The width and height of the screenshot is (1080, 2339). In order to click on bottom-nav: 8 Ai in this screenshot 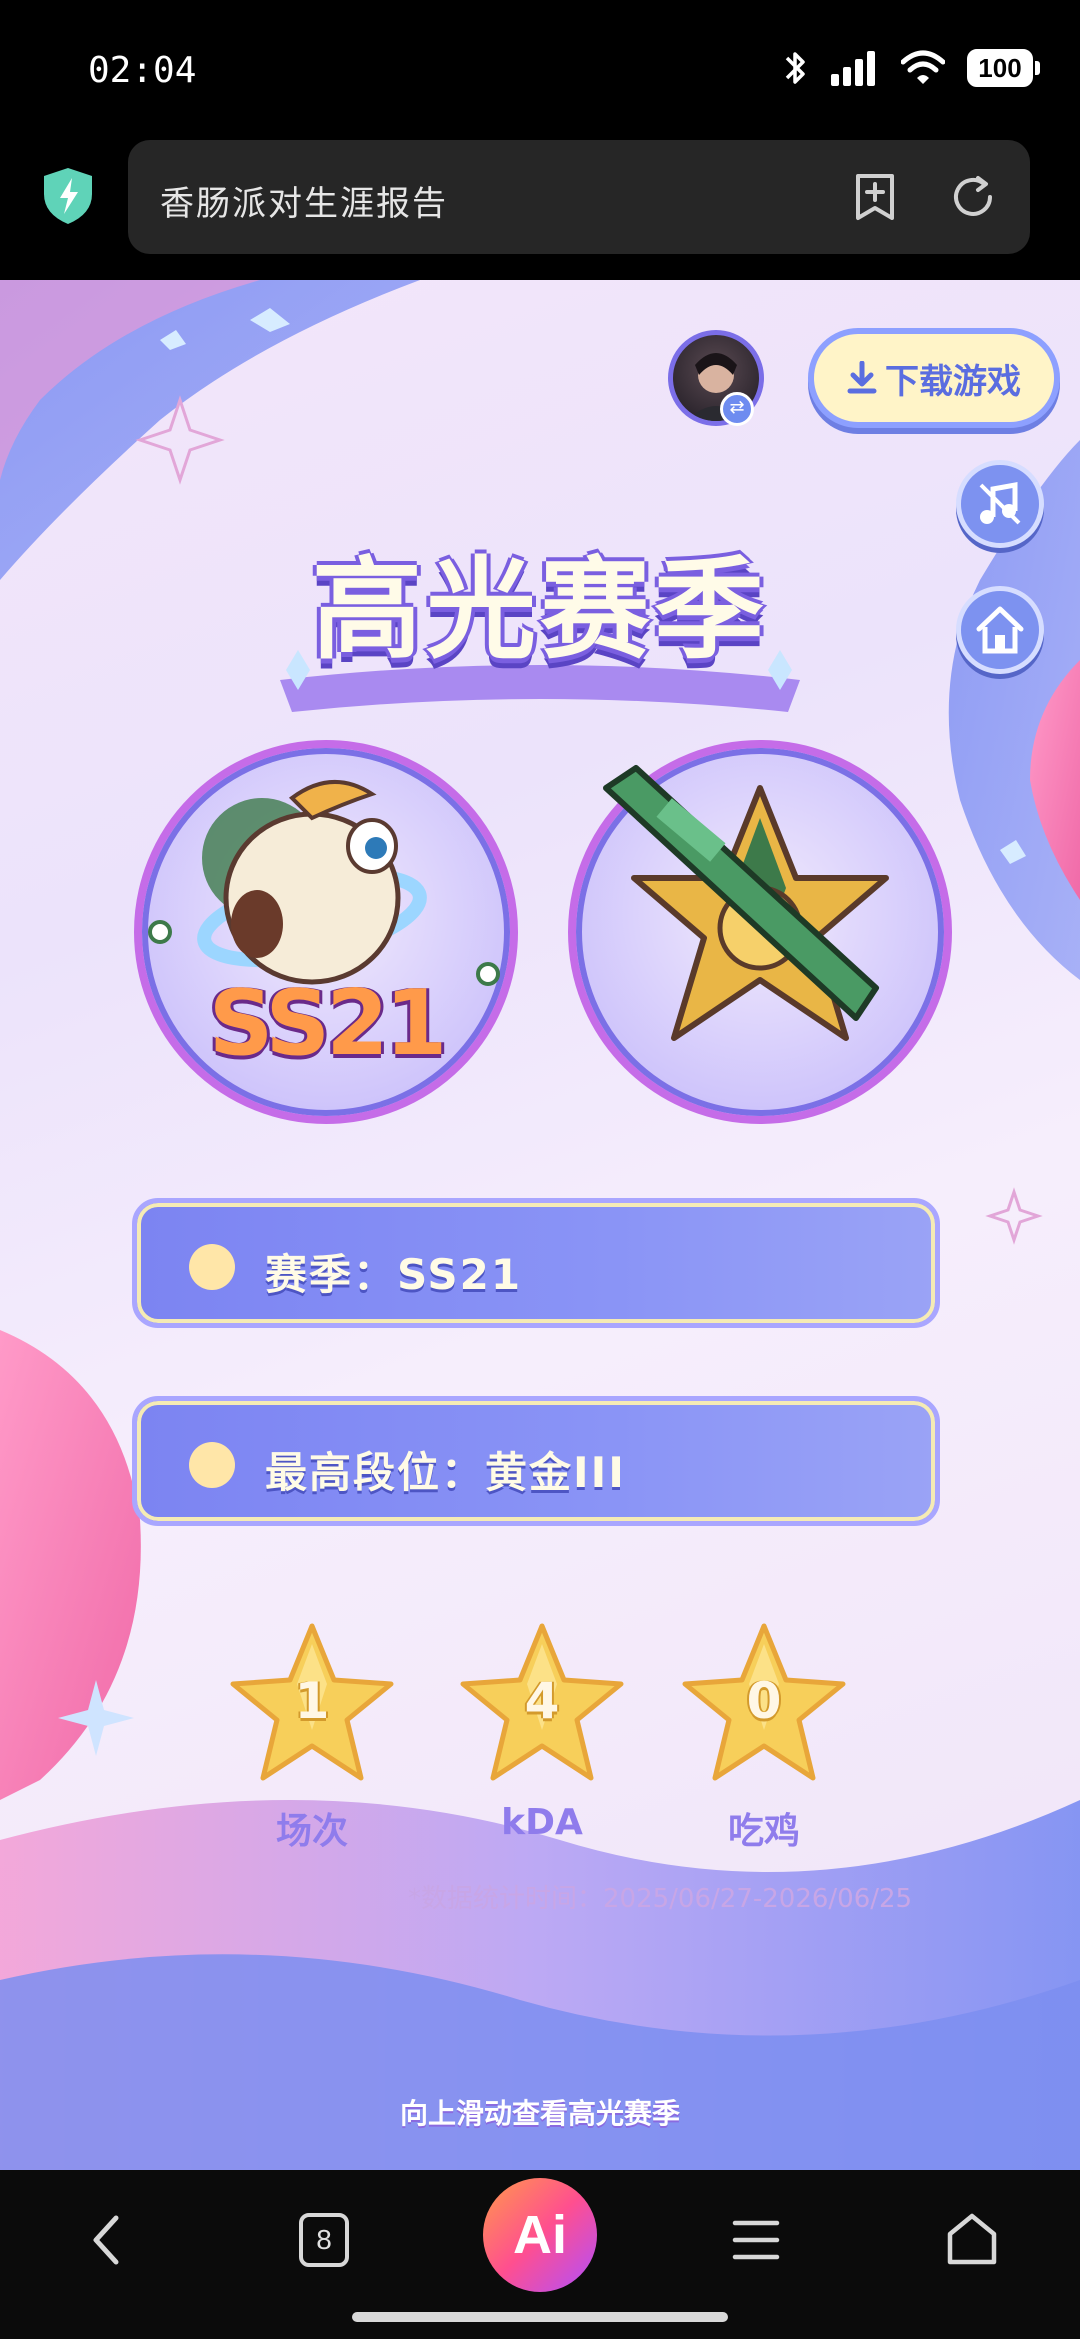, I will do `click(540, 2254)`.